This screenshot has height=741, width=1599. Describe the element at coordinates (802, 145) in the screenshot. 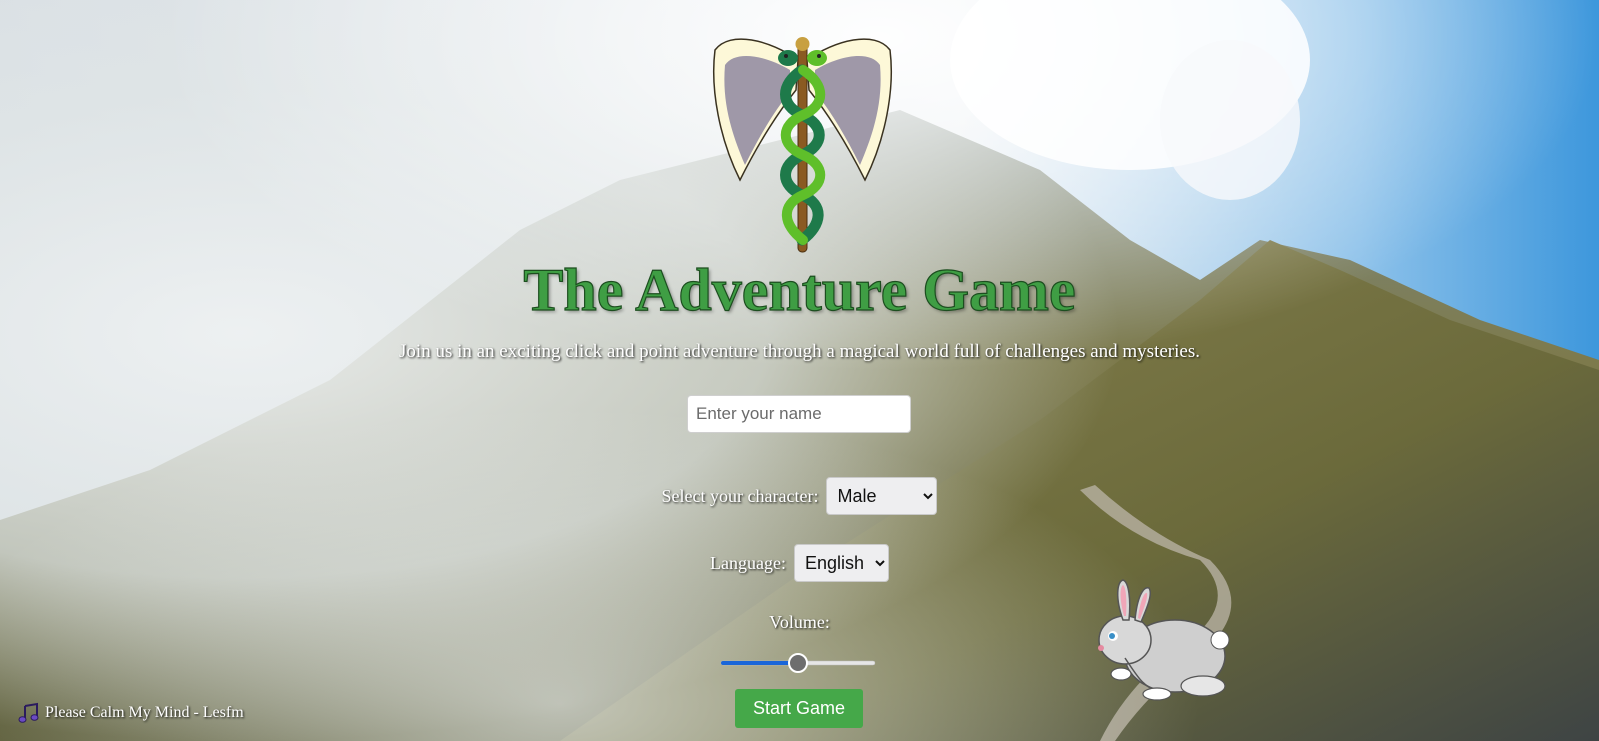

I see `caduceus-emblem-icon` at that location.